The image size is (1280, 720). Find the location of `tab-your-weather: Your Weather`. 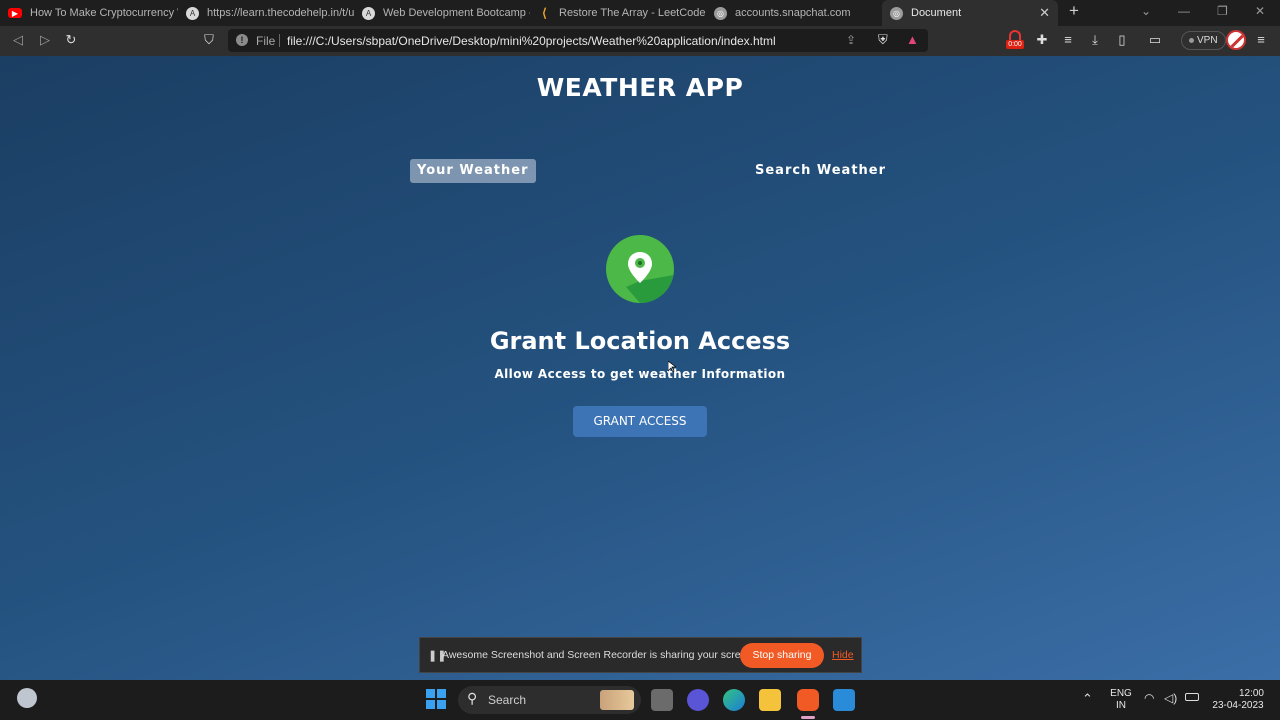

tab-your-weather: Your Weather is located at coordinates (473, 171).